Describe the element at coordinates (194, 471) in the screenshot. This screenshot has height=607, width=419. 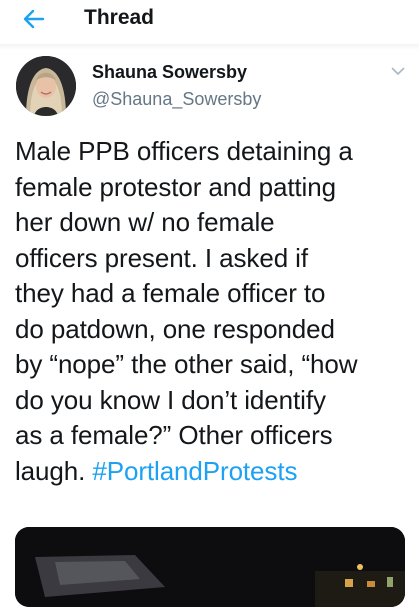
I see `hashtag-link: #PortlandProtests` at that location.